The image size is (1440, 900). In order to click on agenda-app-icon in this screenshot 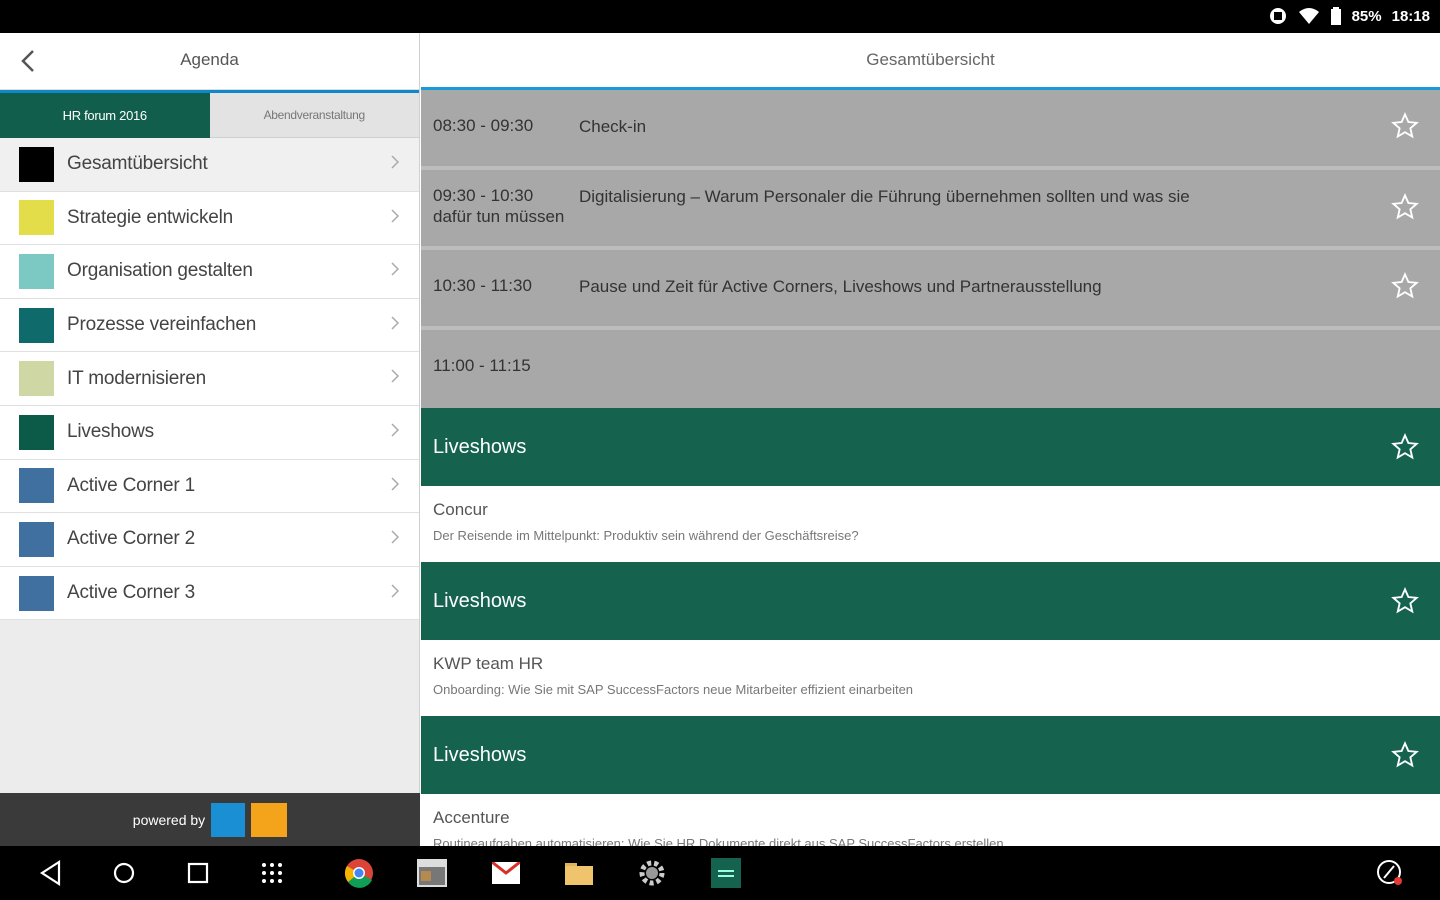, I will do `click(726, 873)`.